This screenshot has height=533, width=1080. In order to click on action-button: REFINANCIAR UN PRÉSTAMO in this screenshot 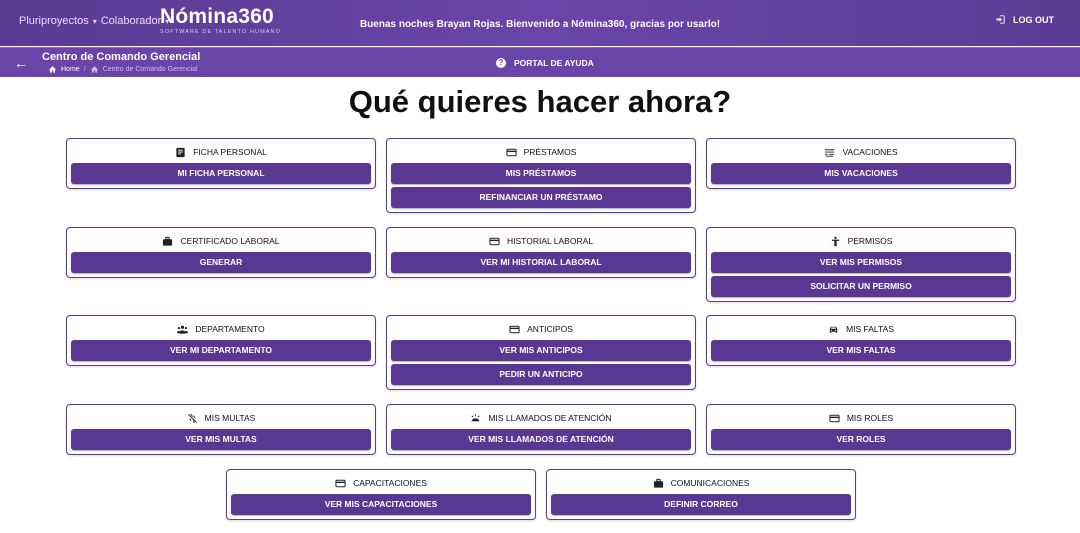, I will do `click(541, 197)`.